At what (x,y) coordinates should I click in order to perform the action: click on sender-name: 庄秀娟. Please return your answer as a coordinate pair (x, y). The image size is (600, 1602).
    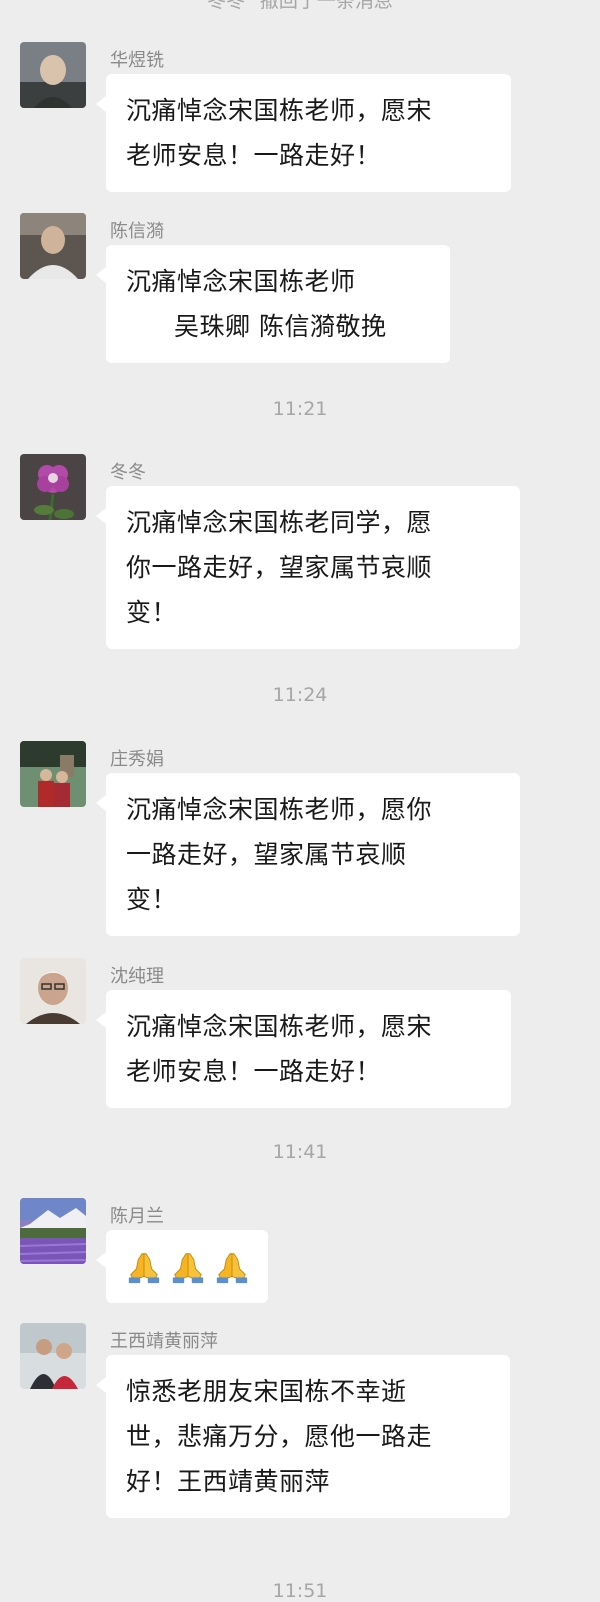
    Looking at the image, I should click on (137, 759).